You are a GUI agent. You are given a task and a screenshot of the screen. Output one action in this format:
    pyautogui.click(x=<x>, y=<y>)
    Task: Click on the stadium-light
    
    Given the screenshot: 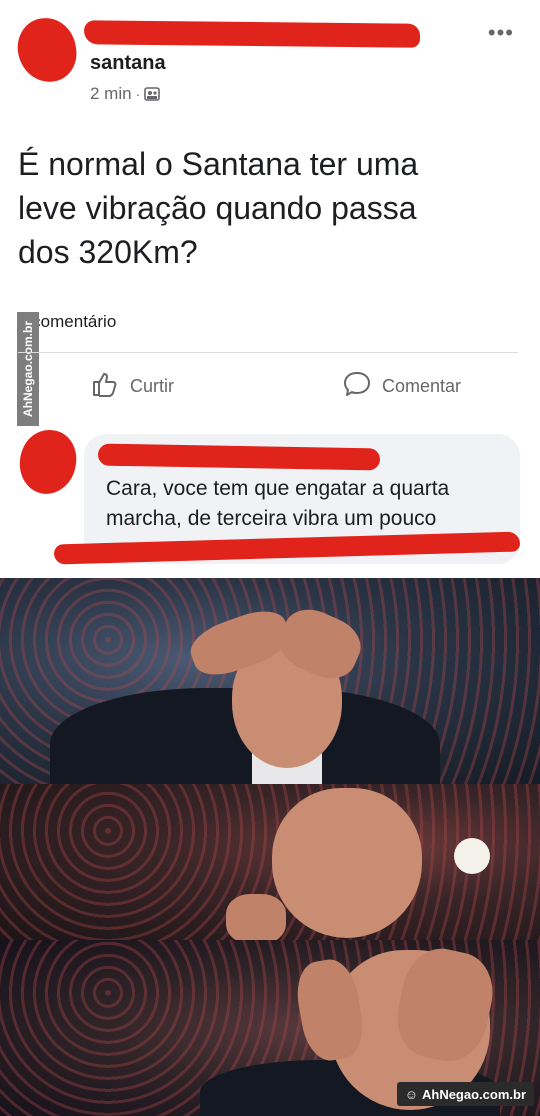 What is the action you would take?
    pyautogui.click(x=472, y=856)
    